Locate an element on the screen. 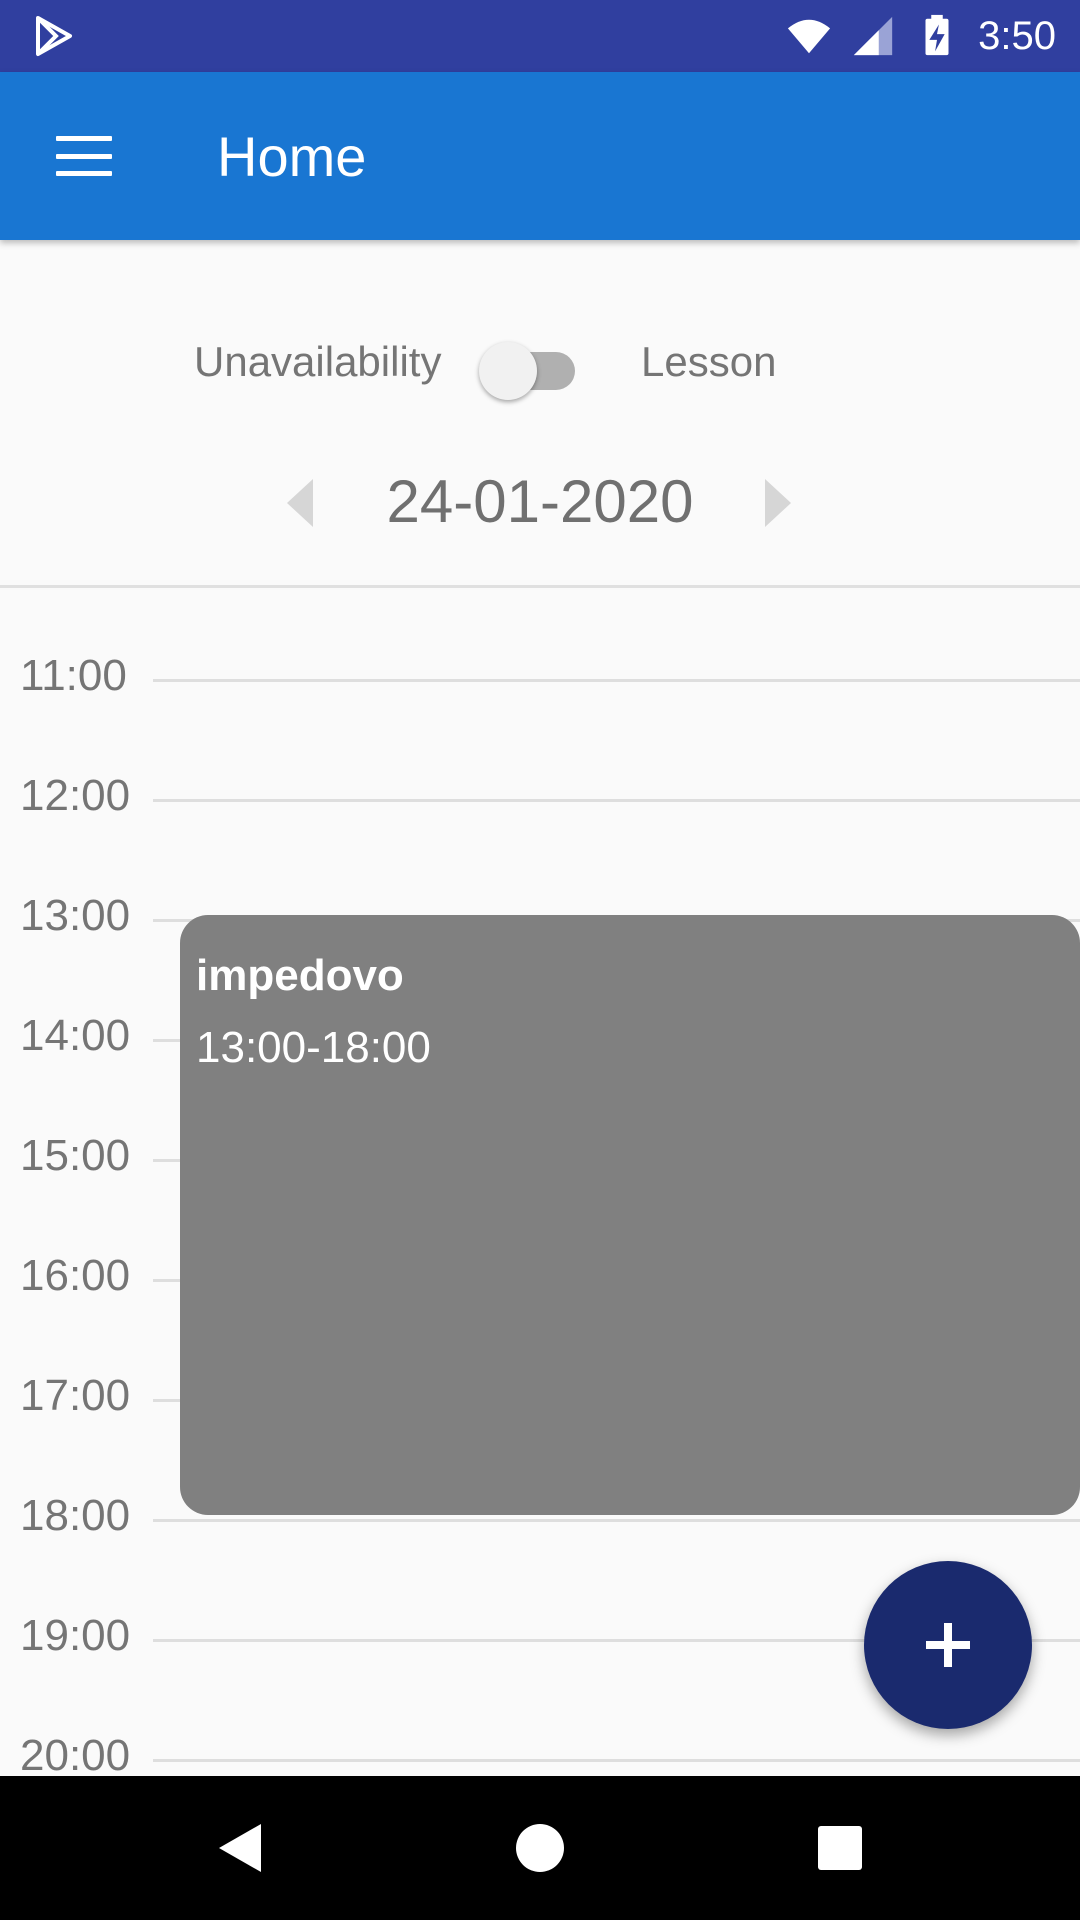  status-icons: 3:50 is located at coordinates (921, 36).